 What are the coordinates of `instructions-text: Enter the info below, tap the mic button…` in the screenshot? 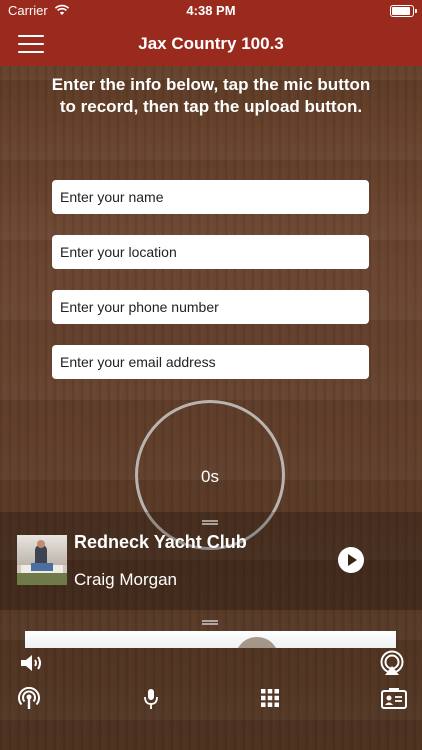 It's located at (211, 95).